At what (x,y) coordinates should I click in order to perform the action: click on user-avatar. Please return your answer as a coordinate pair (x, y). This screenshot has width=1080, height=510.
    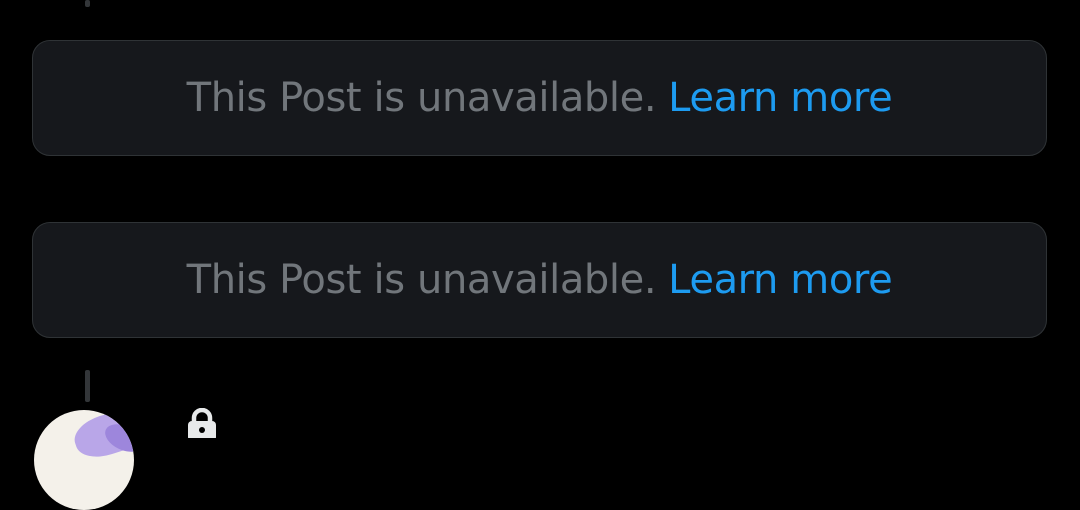
    Looking at the image, I should click on (84, 460).